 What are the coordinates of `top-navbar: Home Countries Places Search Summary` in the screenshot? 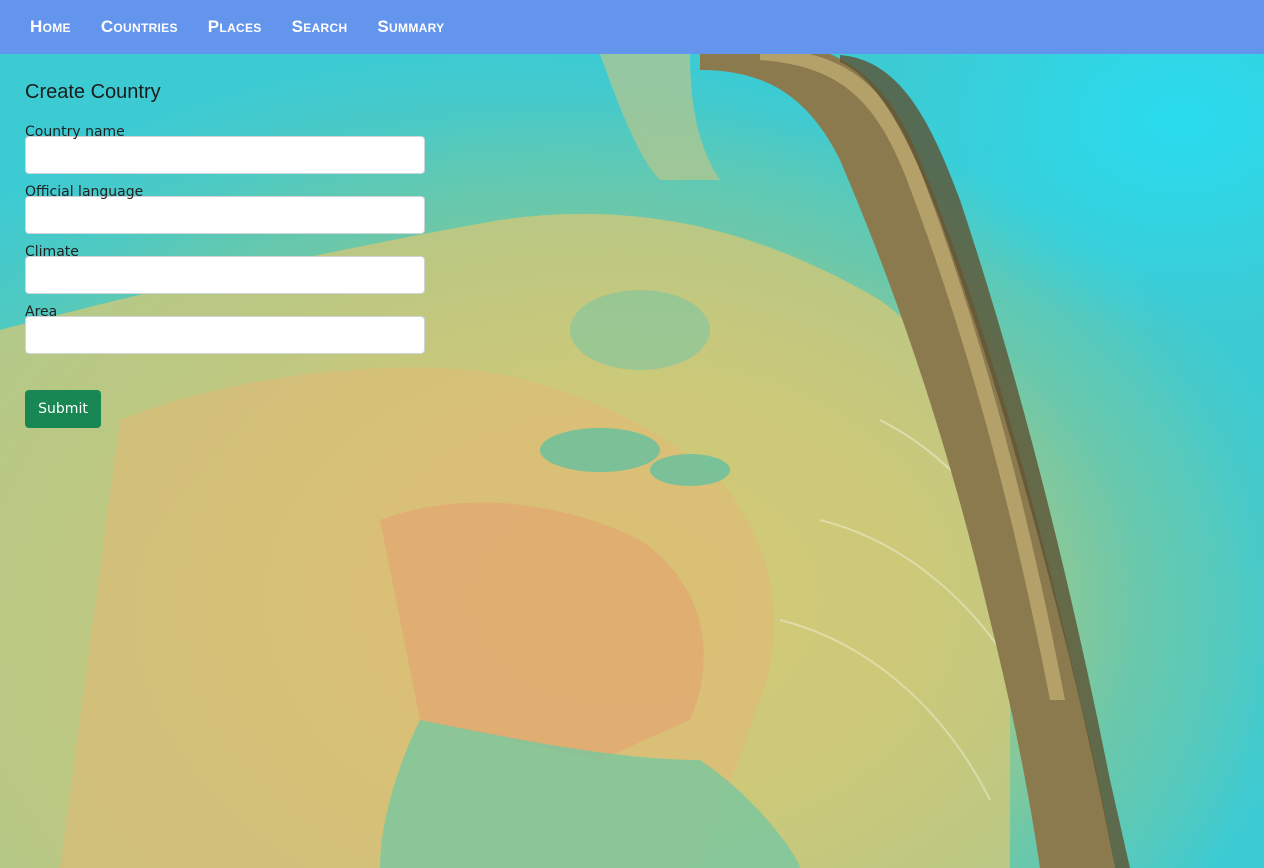 It's located at (632, 27).